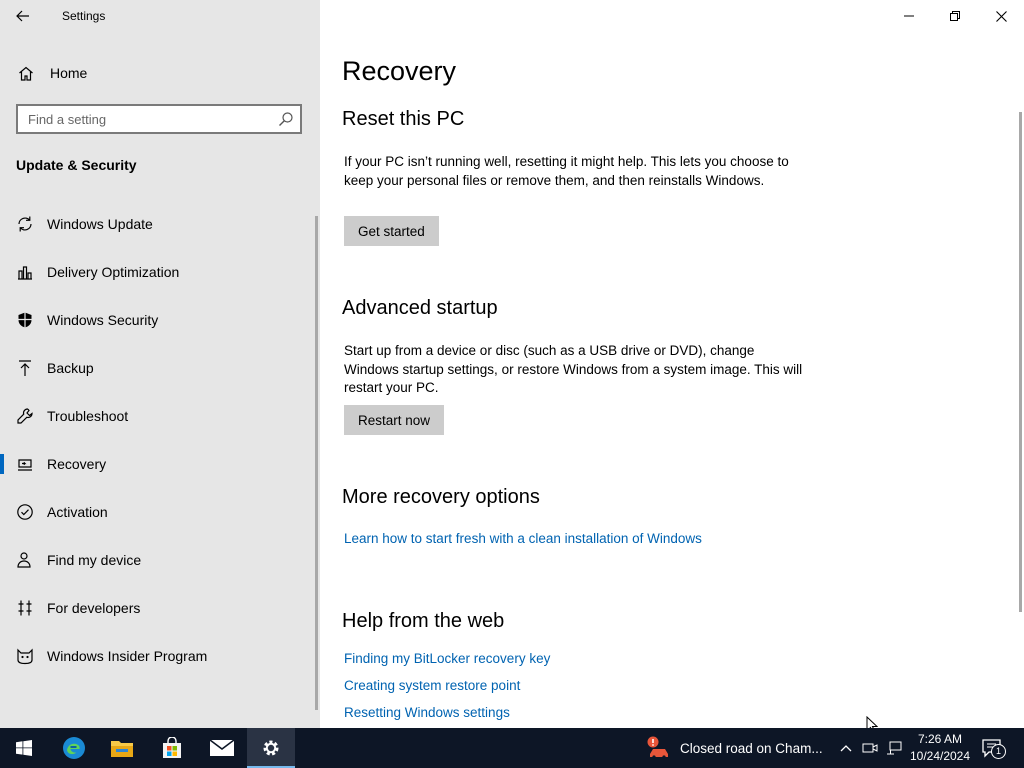 The image size is (1024, 768). I want to click on store-icon, so click(172, 747).